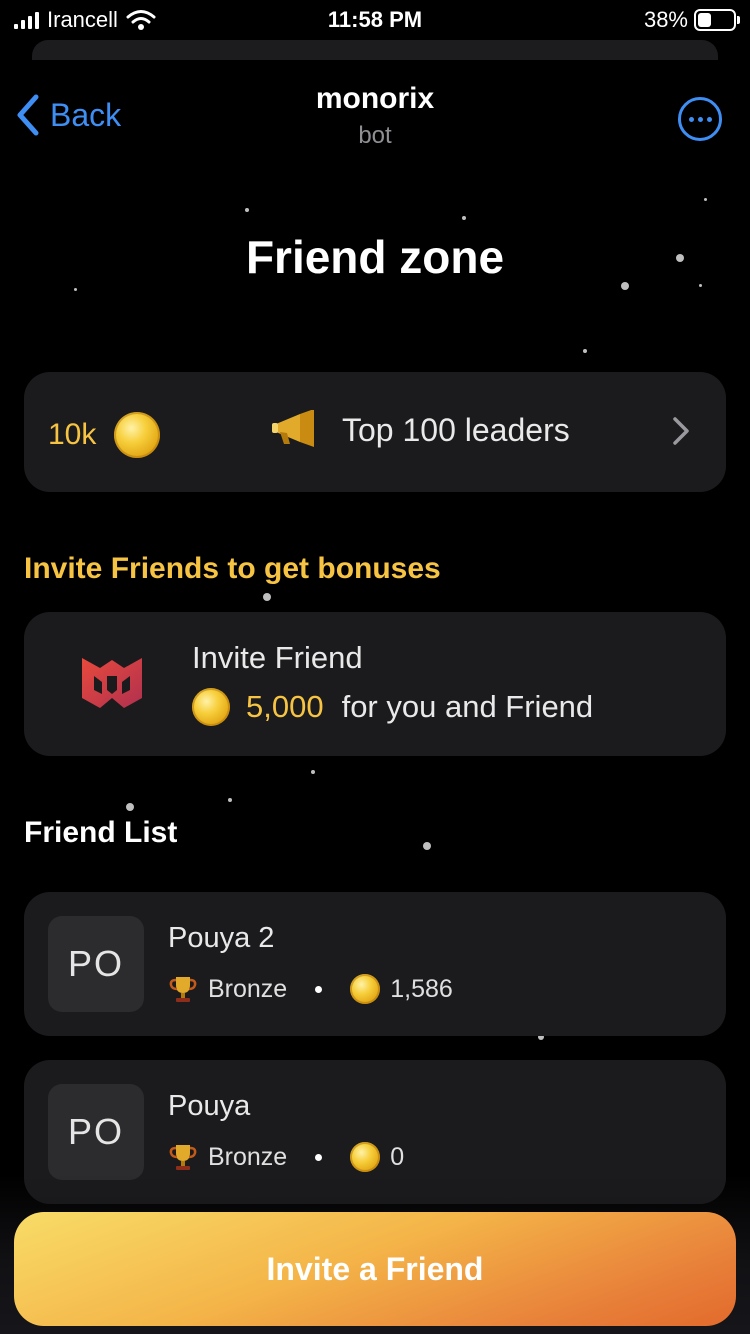 The height and width of the screenshot is (1334, 750). I want to click on friend-list-item: PO Pouya 2 Bronze 1,586, so click(375, 964).